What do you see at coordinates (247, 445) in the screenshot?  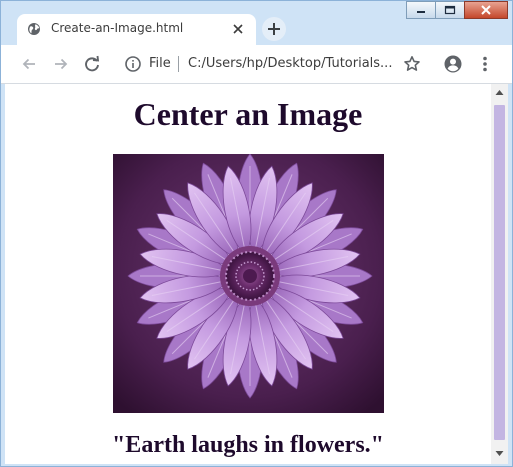 I see `quote-text: "Earth laughs in flowers."` at bounding box center [247, 445].